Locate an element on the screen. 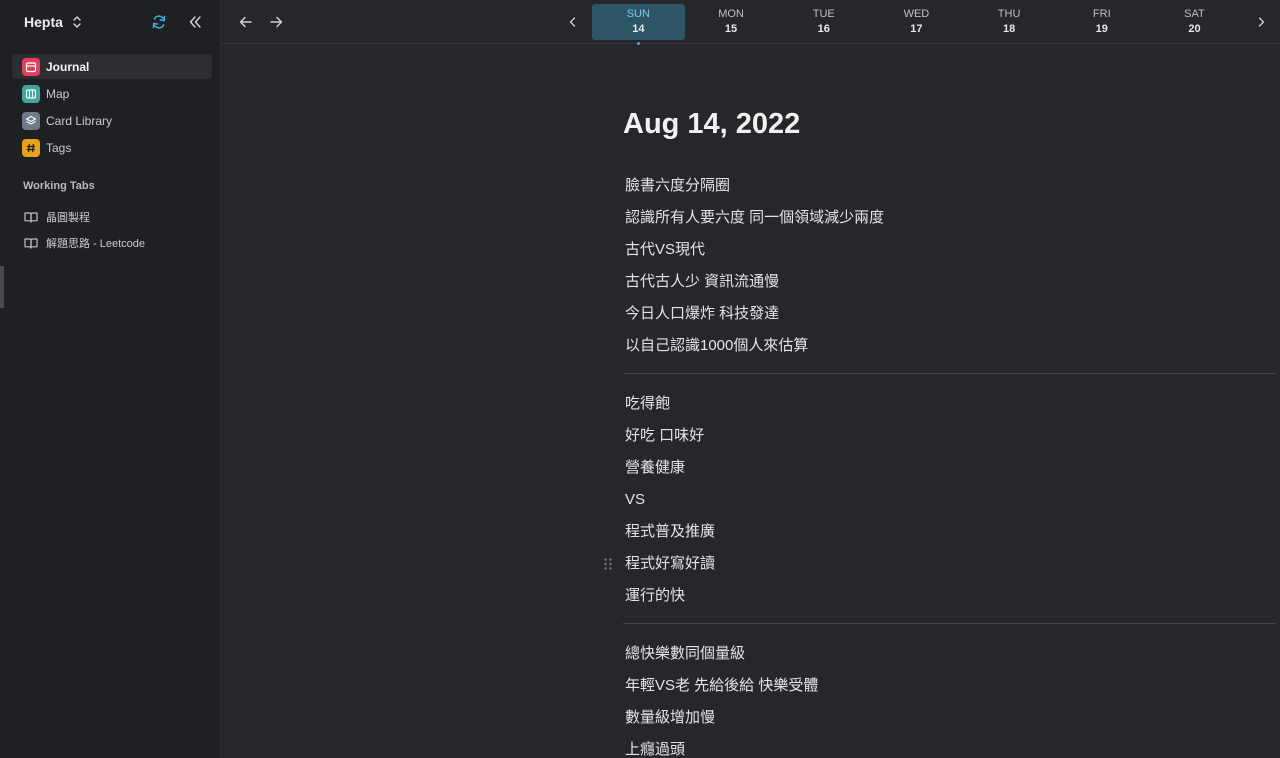 The height and width of the screenshot is (758, 1280). journal-line-hovered: 程式好寫好讀 is located at coordinates (940, 564).